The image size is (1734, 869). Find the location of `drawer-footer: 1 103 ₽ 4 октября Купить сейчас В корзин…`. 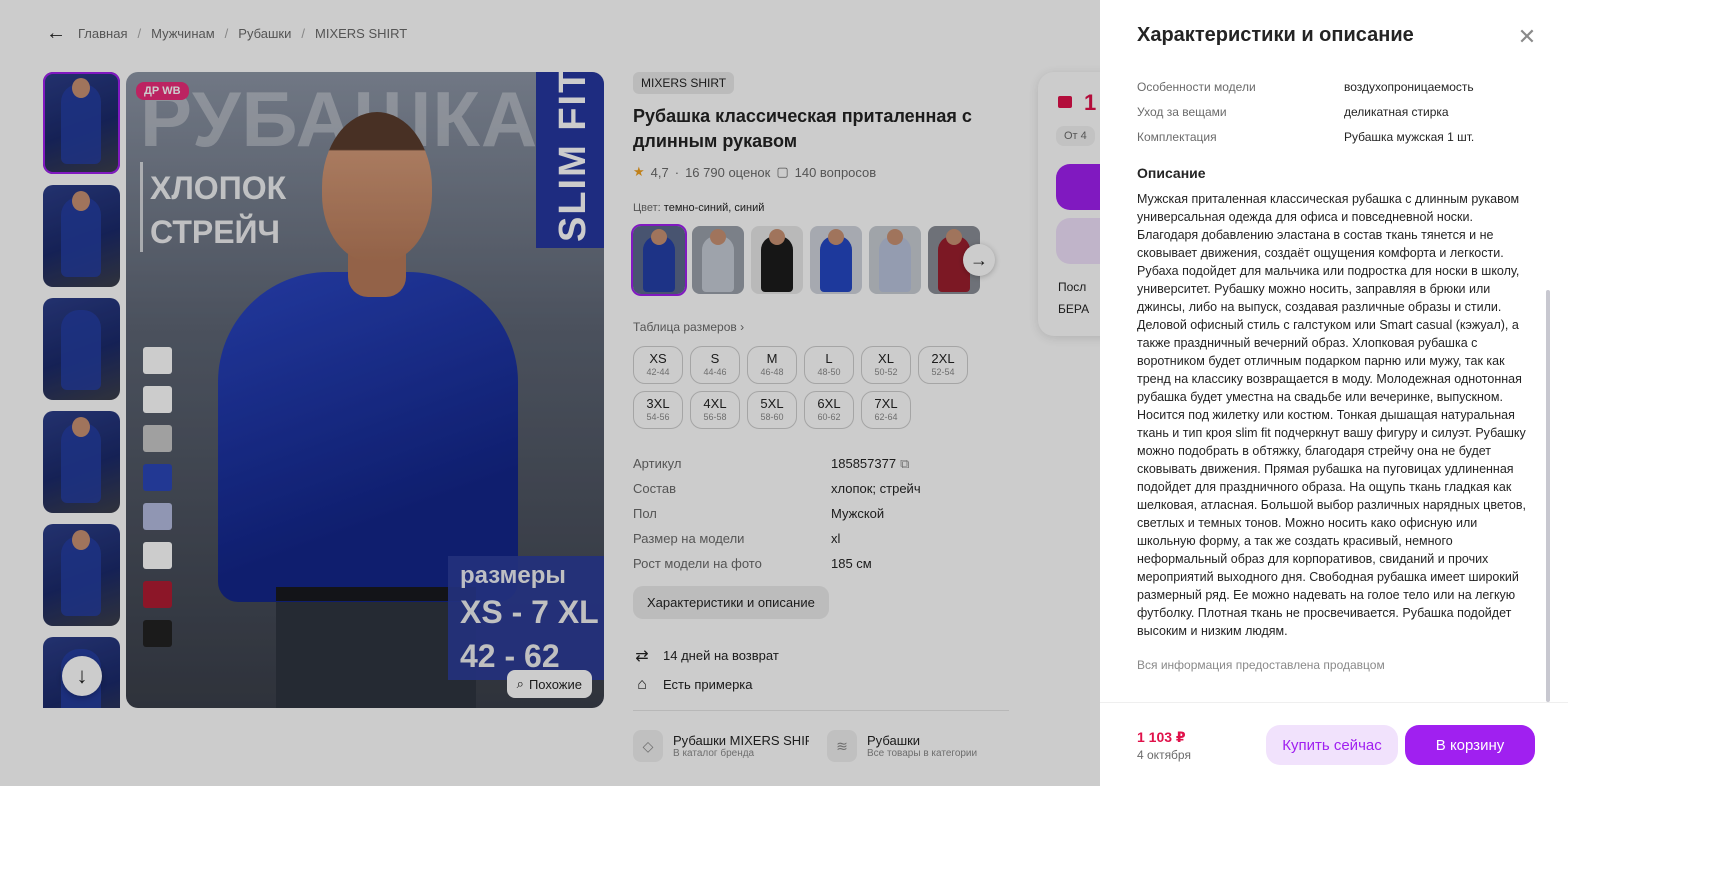

drawer-footer: 1 103 ₽ 4 октября Купить сейчас В корзин… is located at coordinates (1334, 744).